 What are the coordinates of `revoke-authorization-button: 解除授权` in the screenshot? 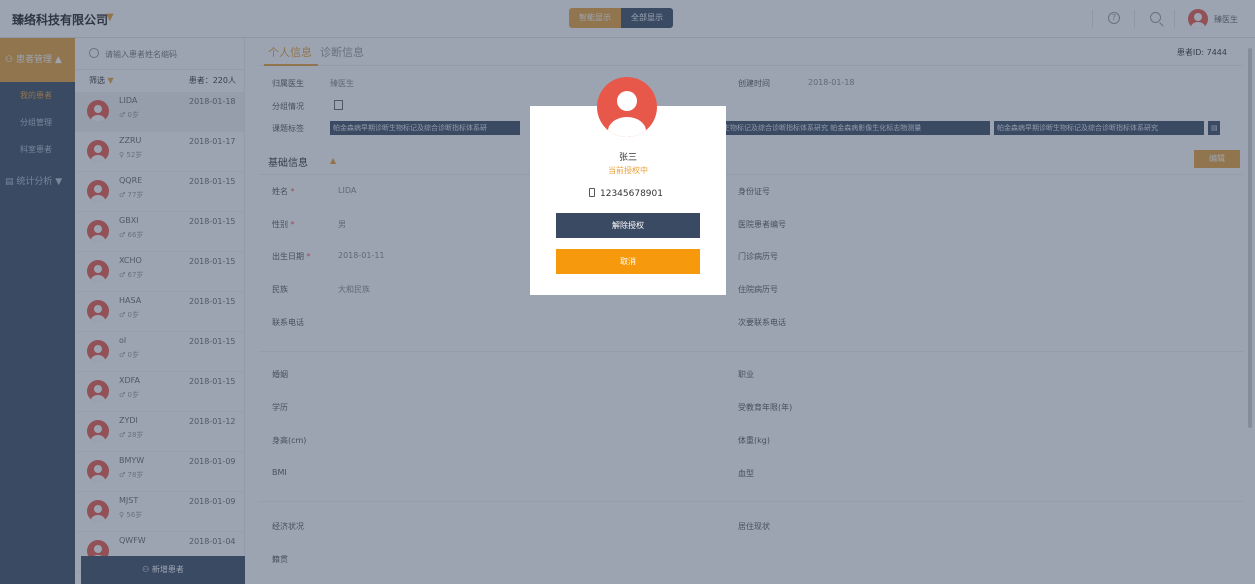 It's located at (628, 225).